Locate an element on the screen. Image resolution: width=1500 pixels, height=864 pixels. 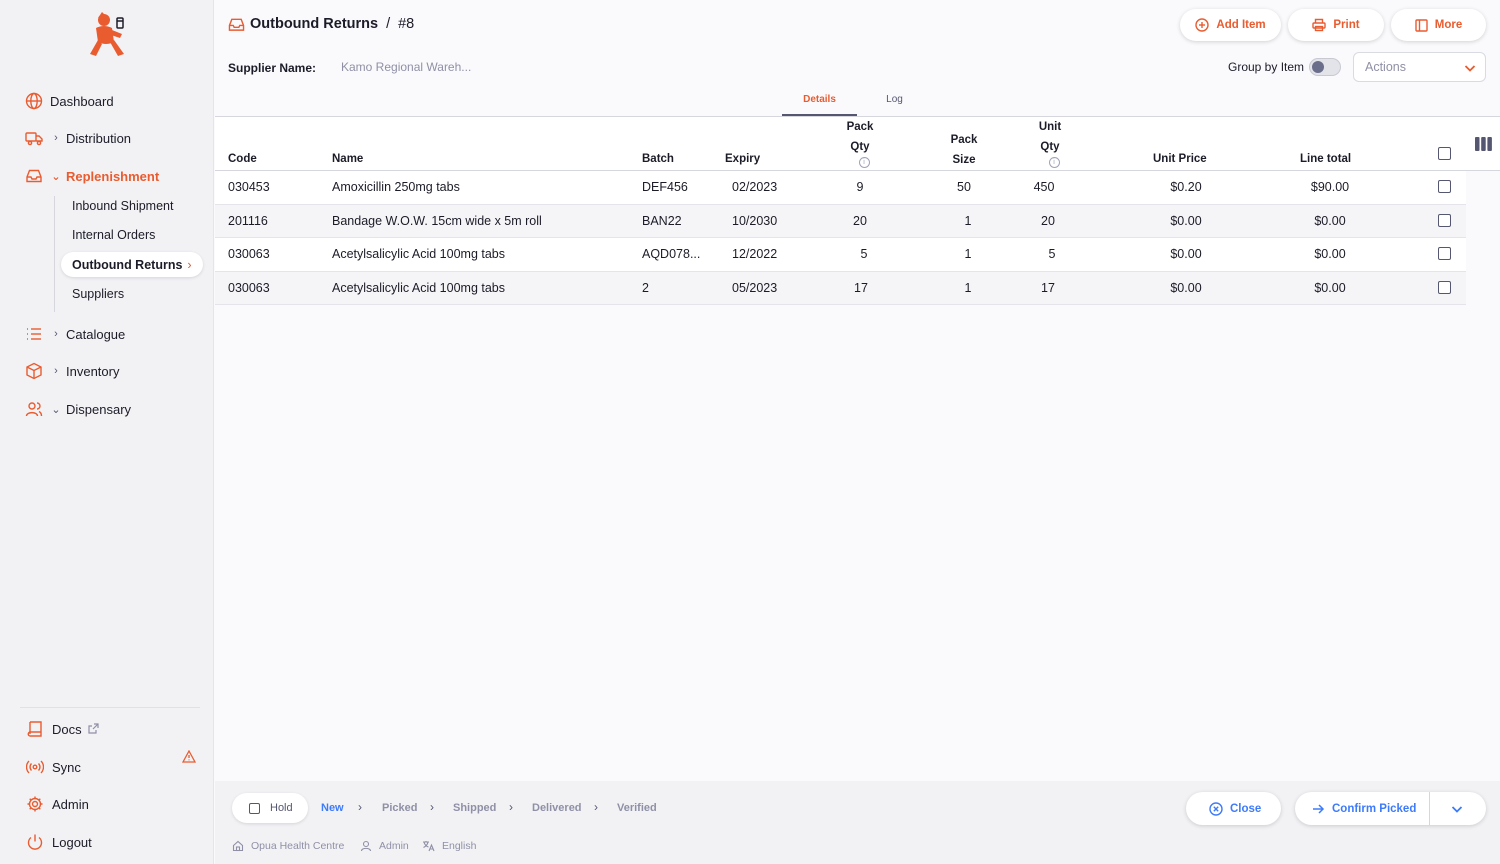
plus-circle-icon is located at coordinates (1202, 25).